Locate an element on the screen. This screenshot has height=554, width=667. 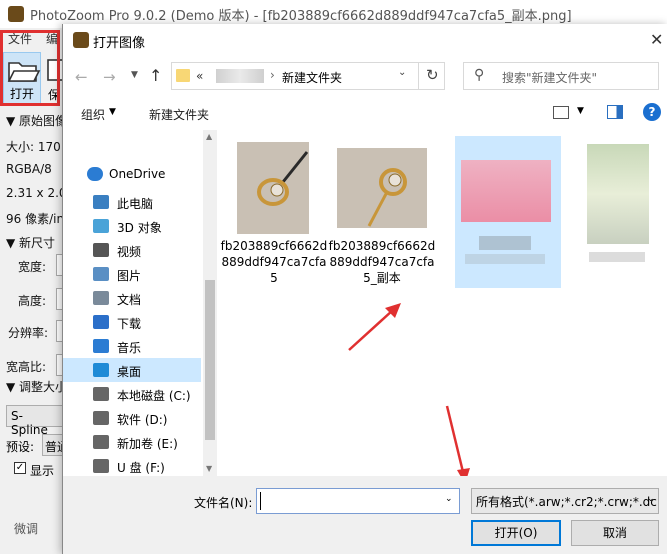
nav-item: 本地磁盘 (C:) is located at coordinates (132, 394).